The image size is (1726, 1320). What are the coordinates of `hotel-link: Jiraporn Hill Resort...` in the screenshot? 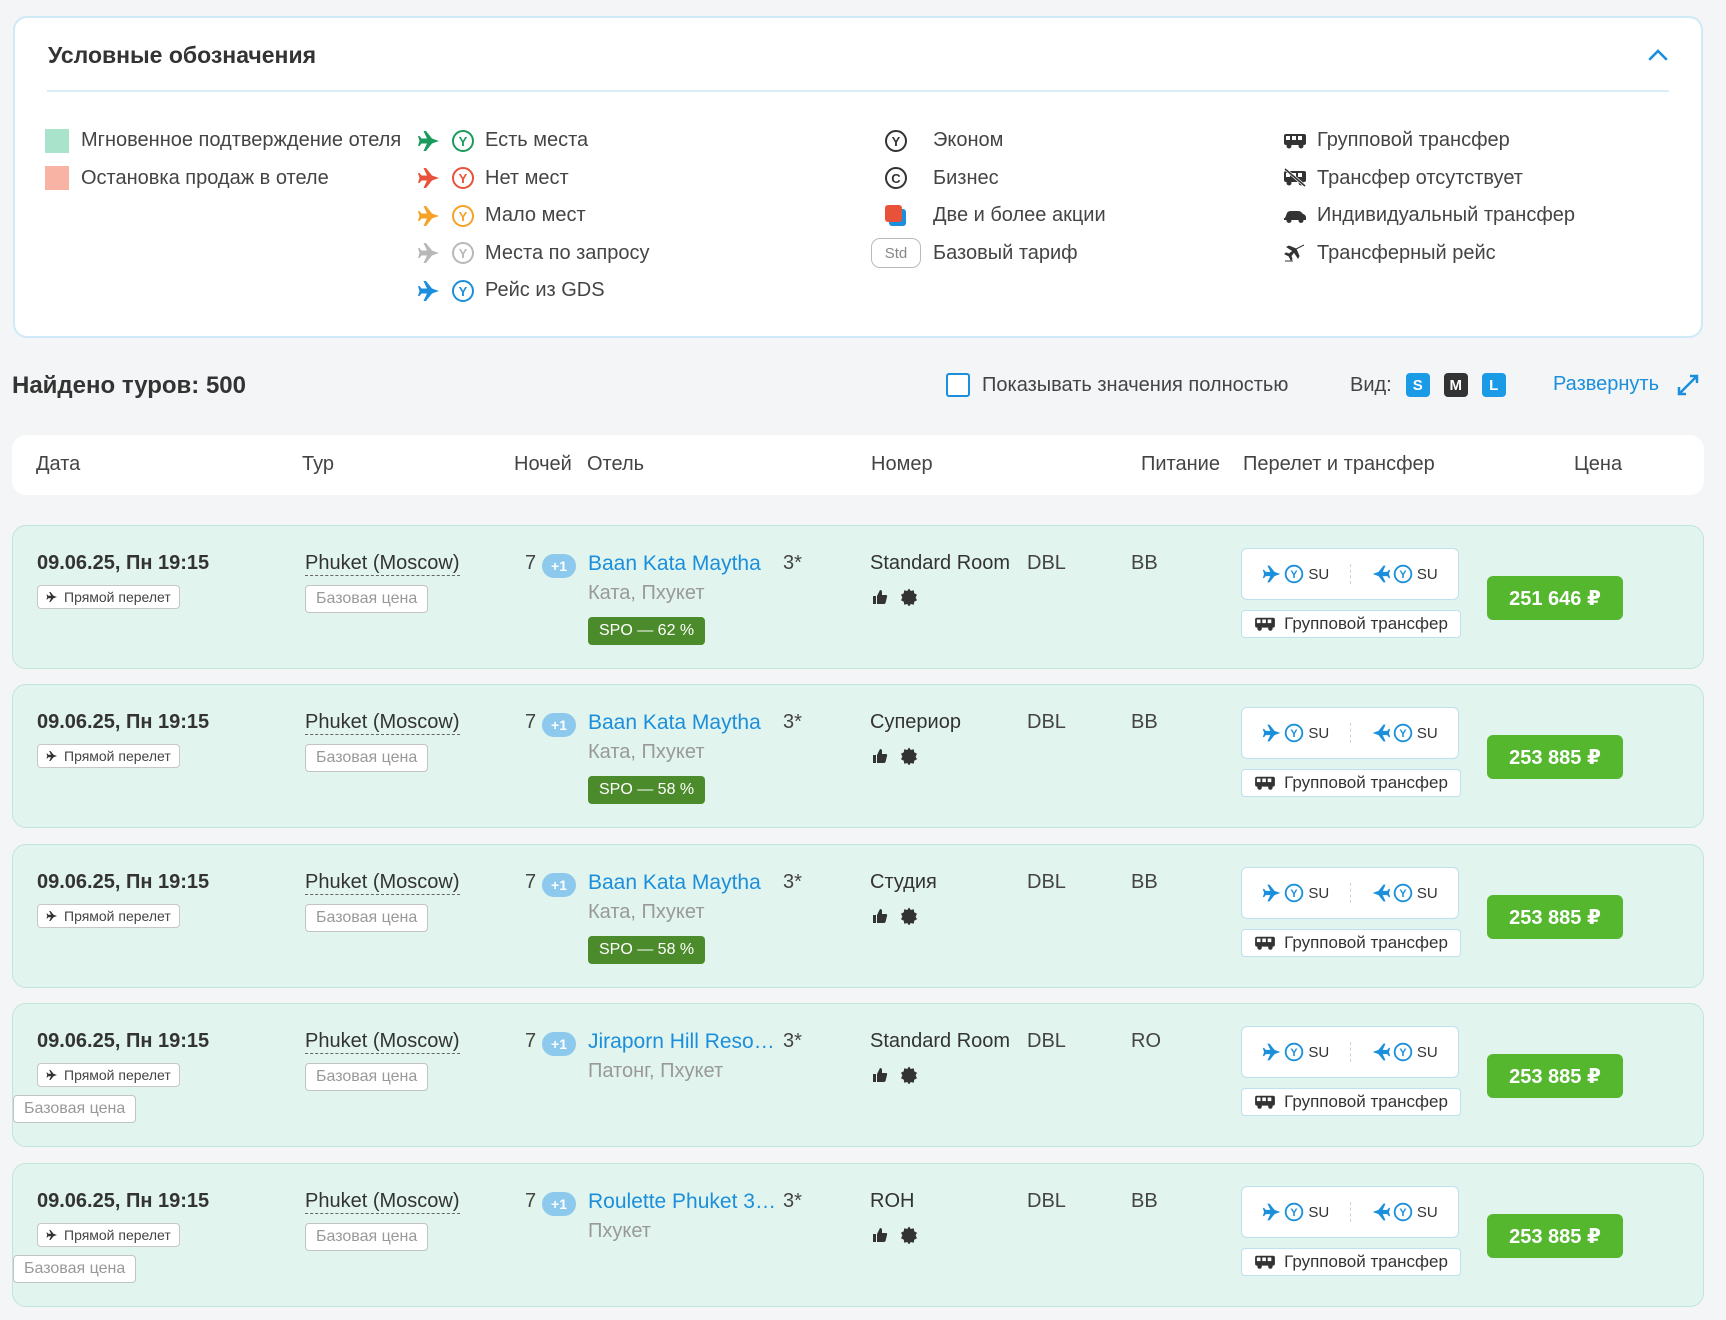 It's located at (683, 1042).